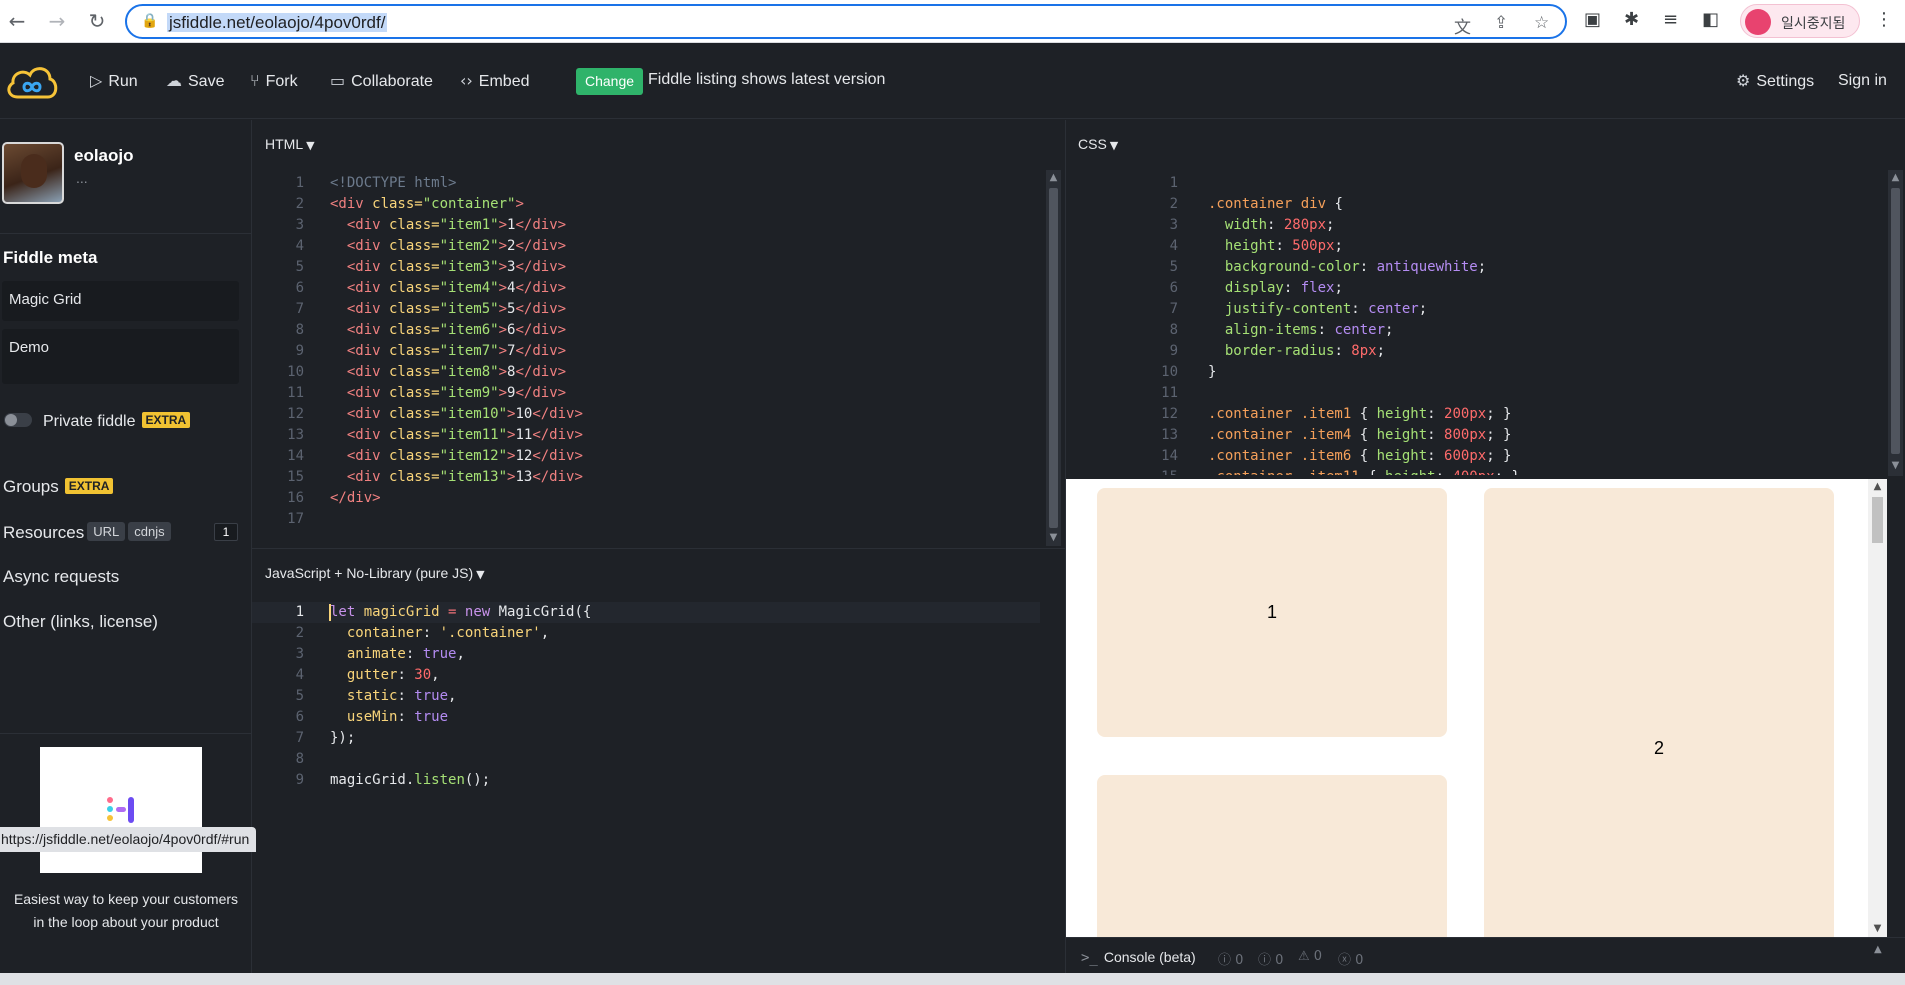 The width and height of the screenshot is (1905, 985). What do you see at coordinates (299, 780) in the screenshot?
I see `line-number: 9` at bounding box center [299, 780].